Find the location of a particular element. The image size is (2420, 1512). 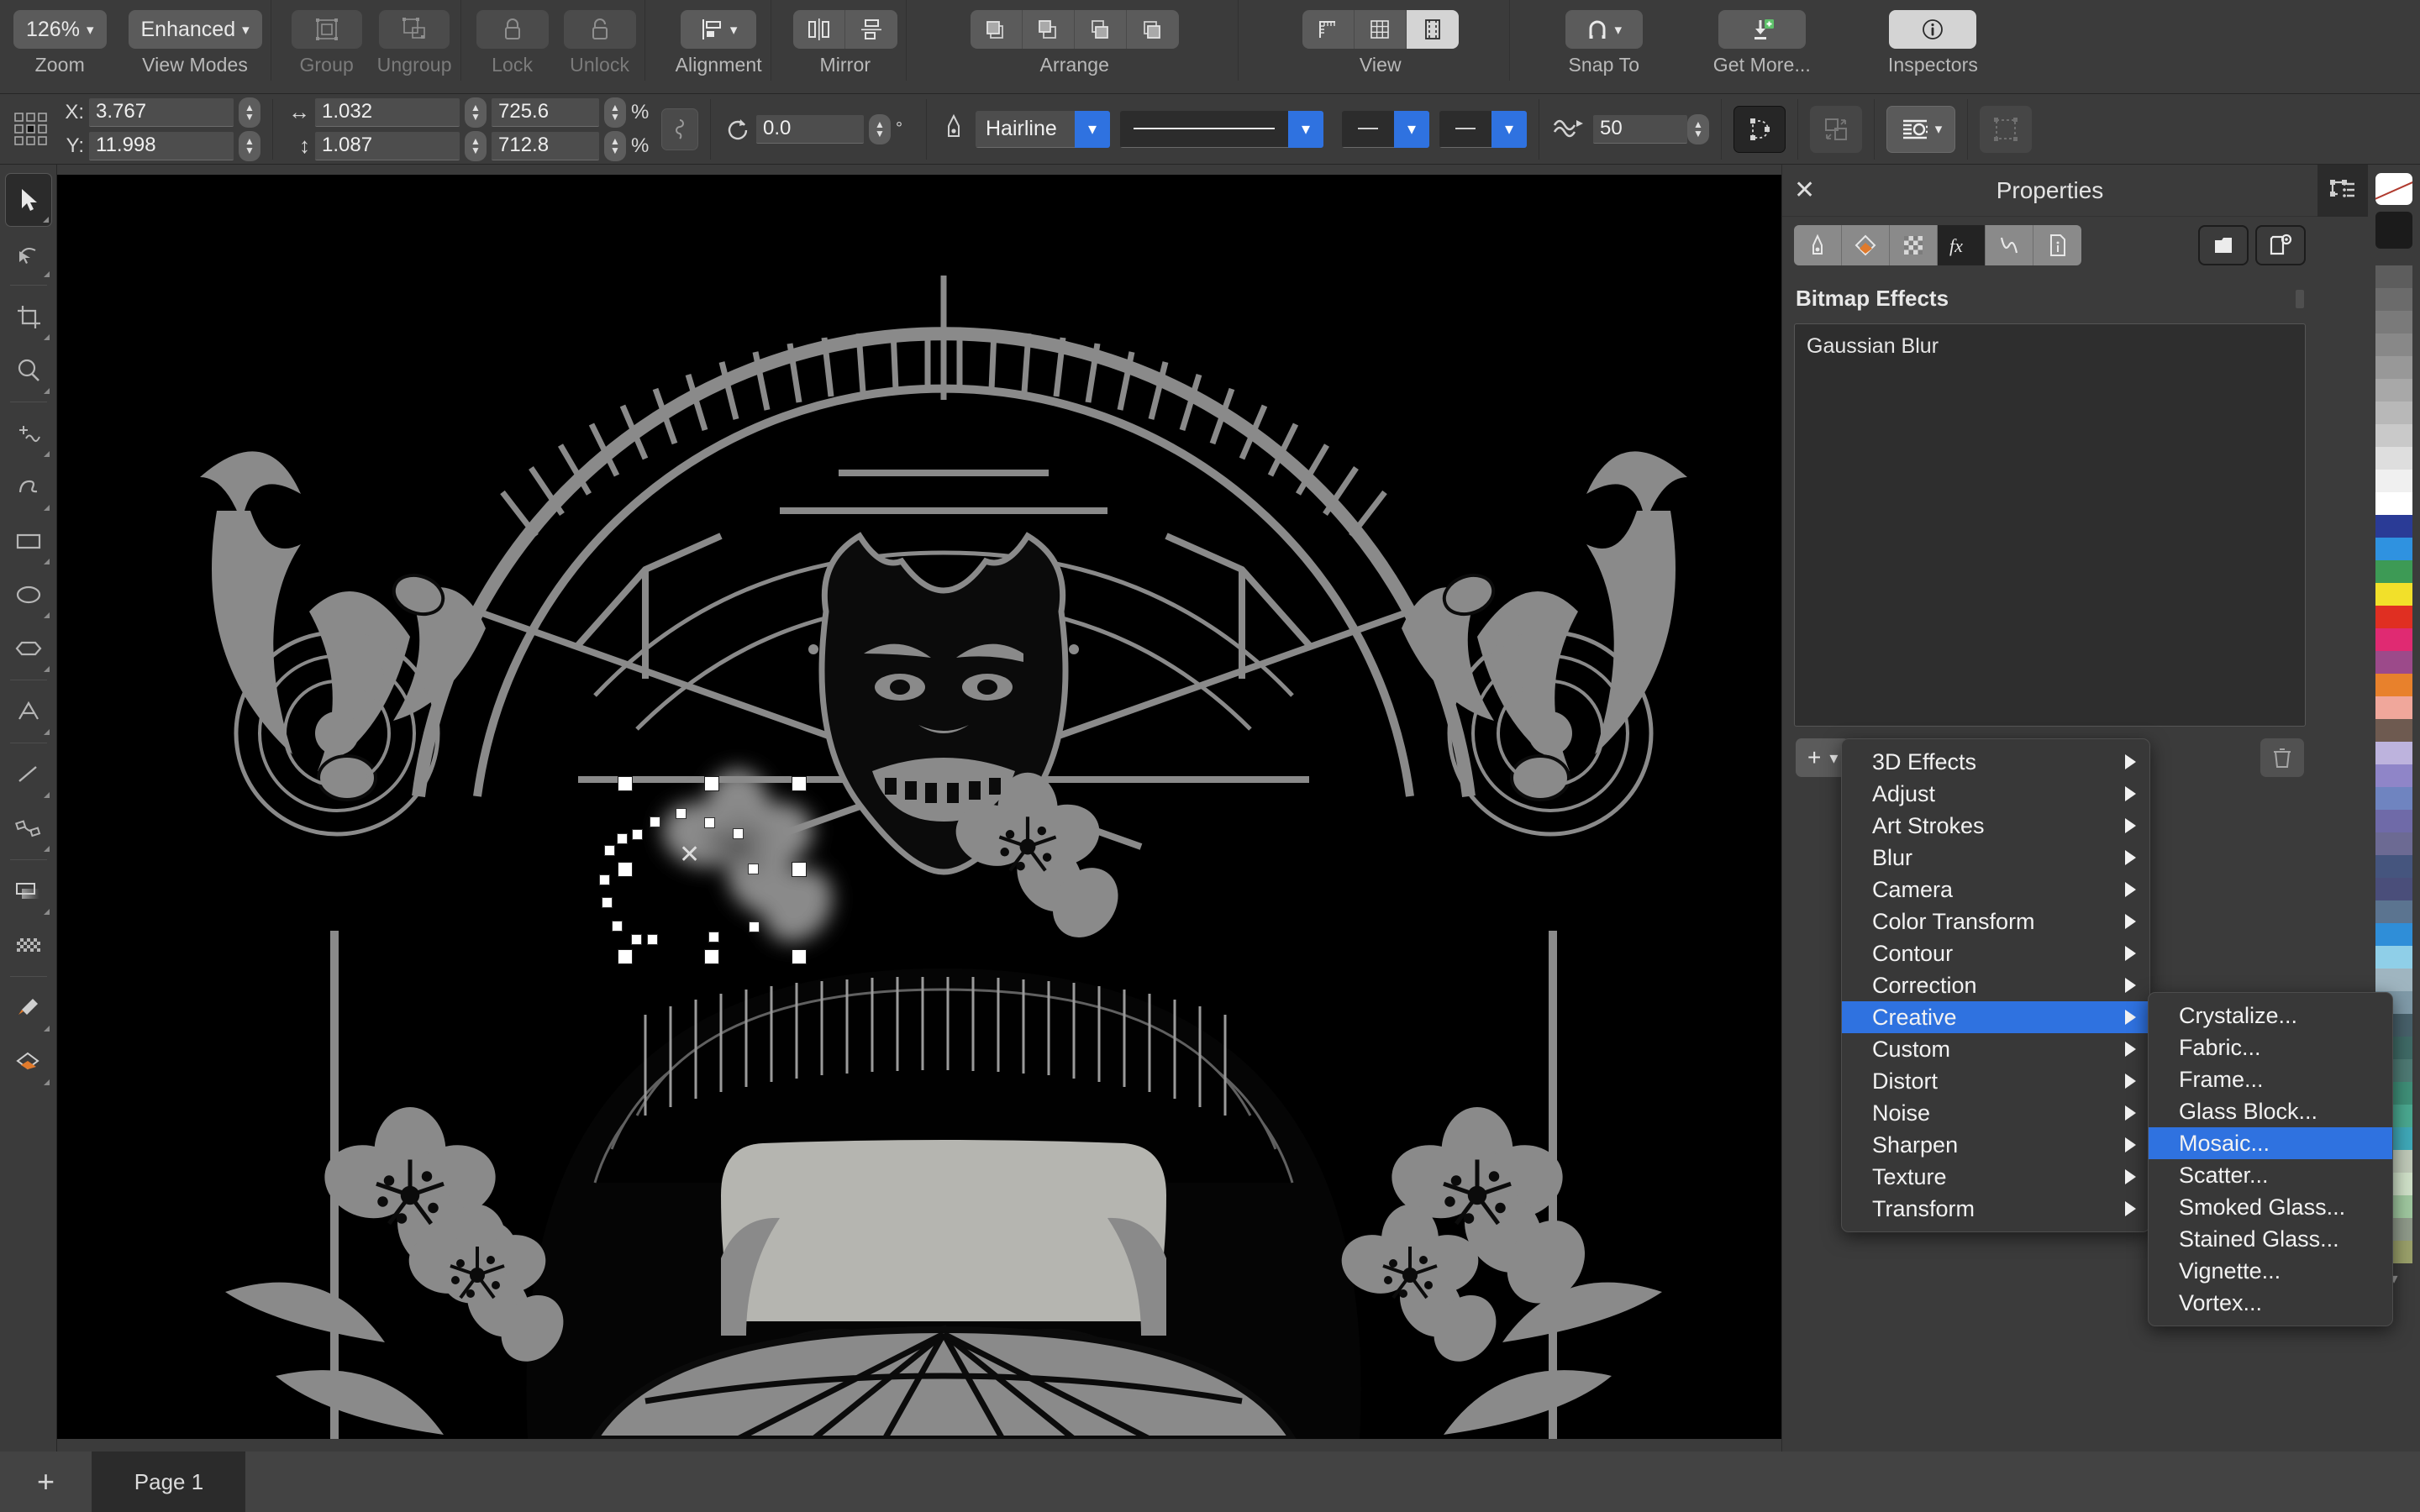

alignment-dropdown: ▾ is located at coordinates (719, 29).